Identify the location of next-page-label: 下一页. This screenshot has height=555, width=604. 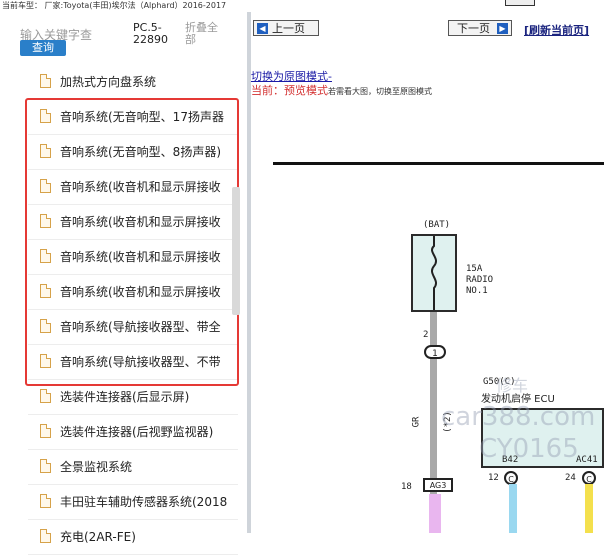
(473, 28).